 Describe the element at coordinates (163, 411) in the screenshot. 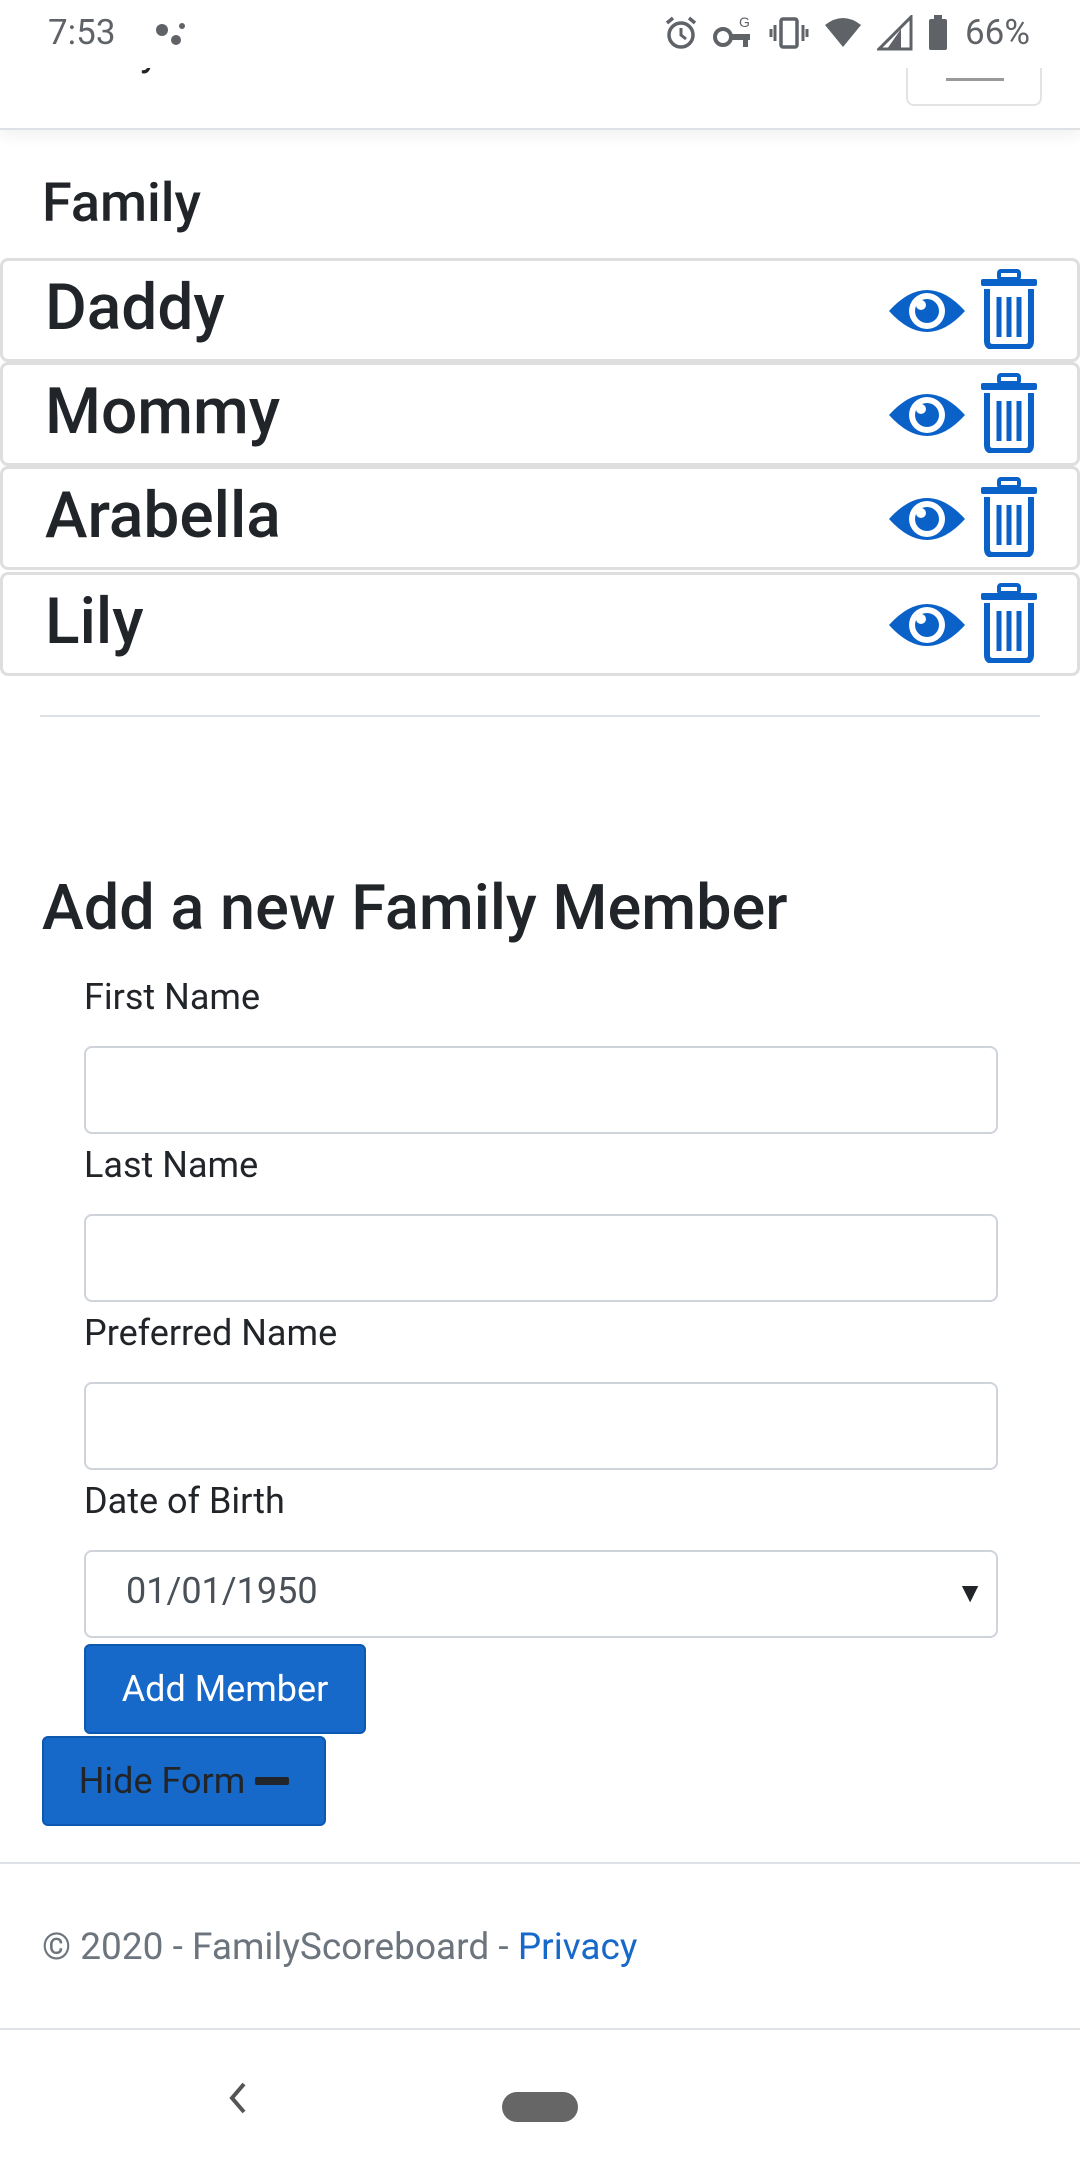

I see `member-name: Mommy` at that location.